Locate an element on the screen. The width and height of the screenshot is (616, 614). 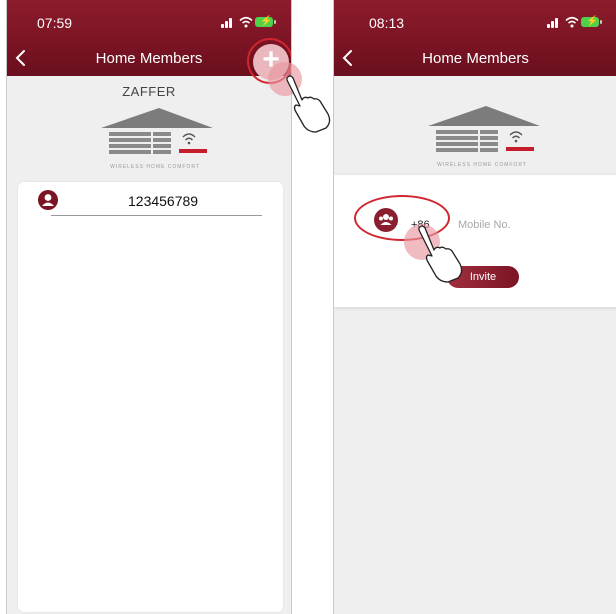
page-title: Home Members is located at coordinates (475, 58).